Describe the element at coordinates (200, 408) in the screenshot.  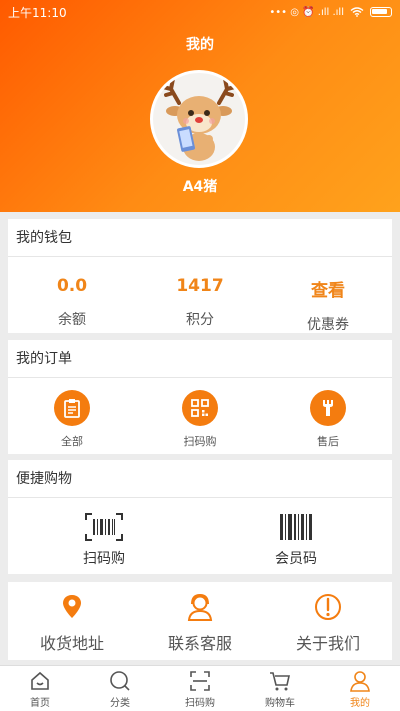
I see `qr-code-icon` at that location.